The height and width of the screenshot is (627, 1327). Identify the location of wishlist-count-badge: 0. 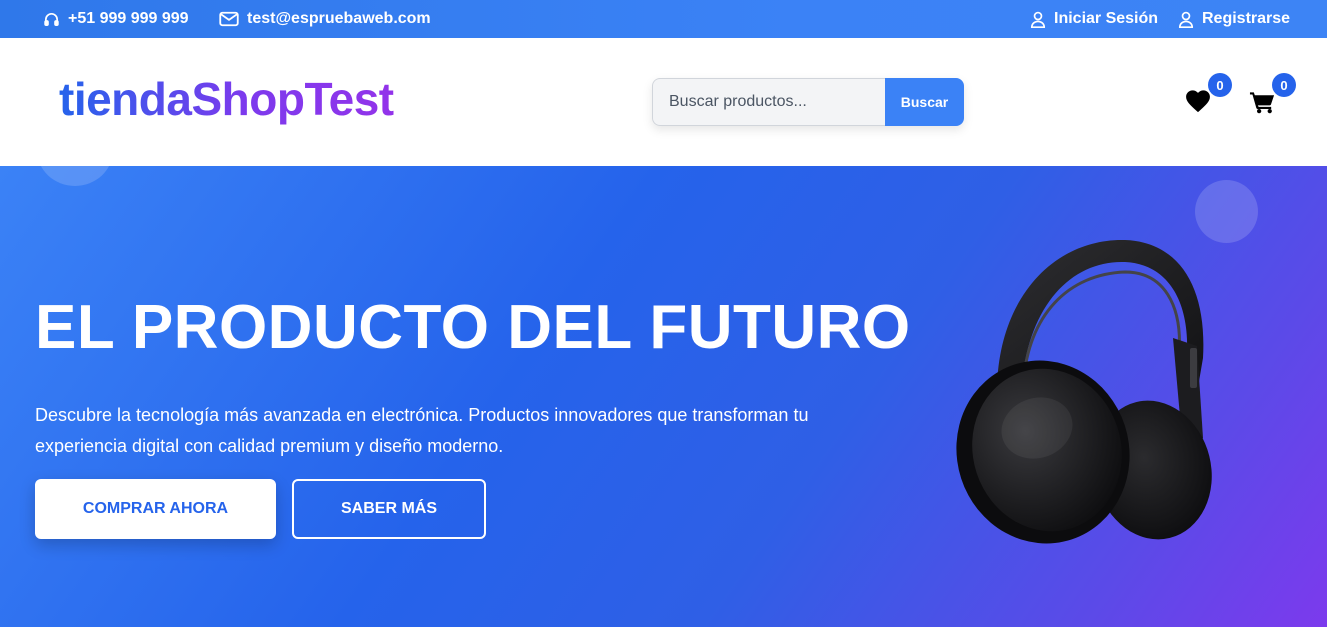
(1220, 85).